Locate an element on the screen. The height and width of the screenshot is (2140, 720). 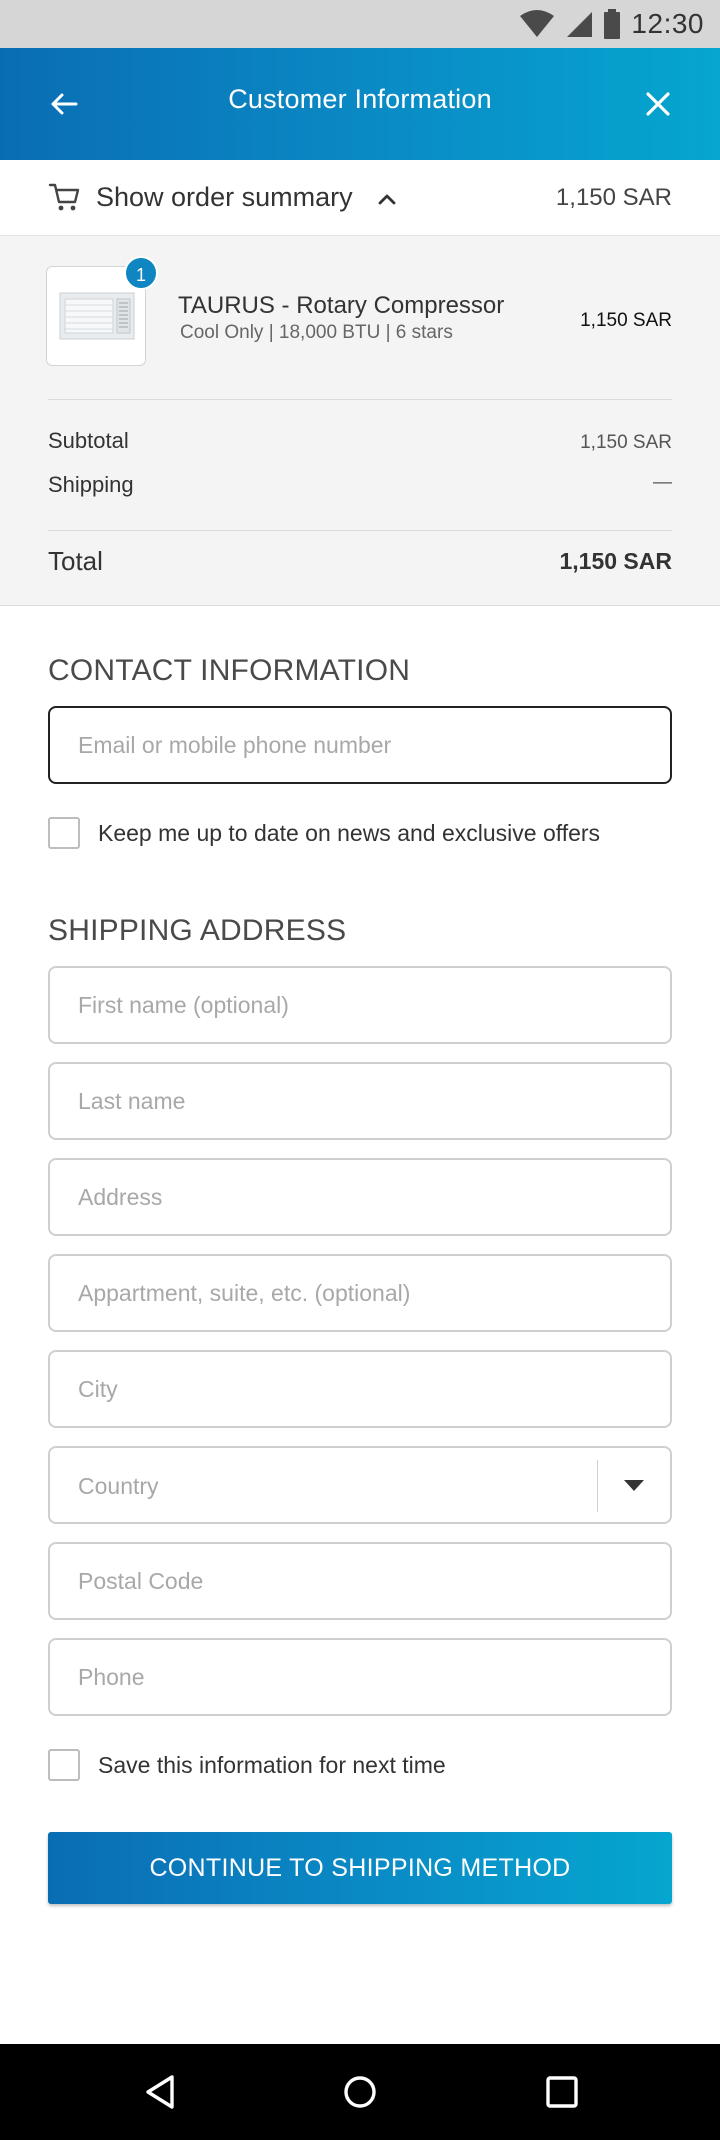
country-select-value: Country is located at coordinates (118, 1486).